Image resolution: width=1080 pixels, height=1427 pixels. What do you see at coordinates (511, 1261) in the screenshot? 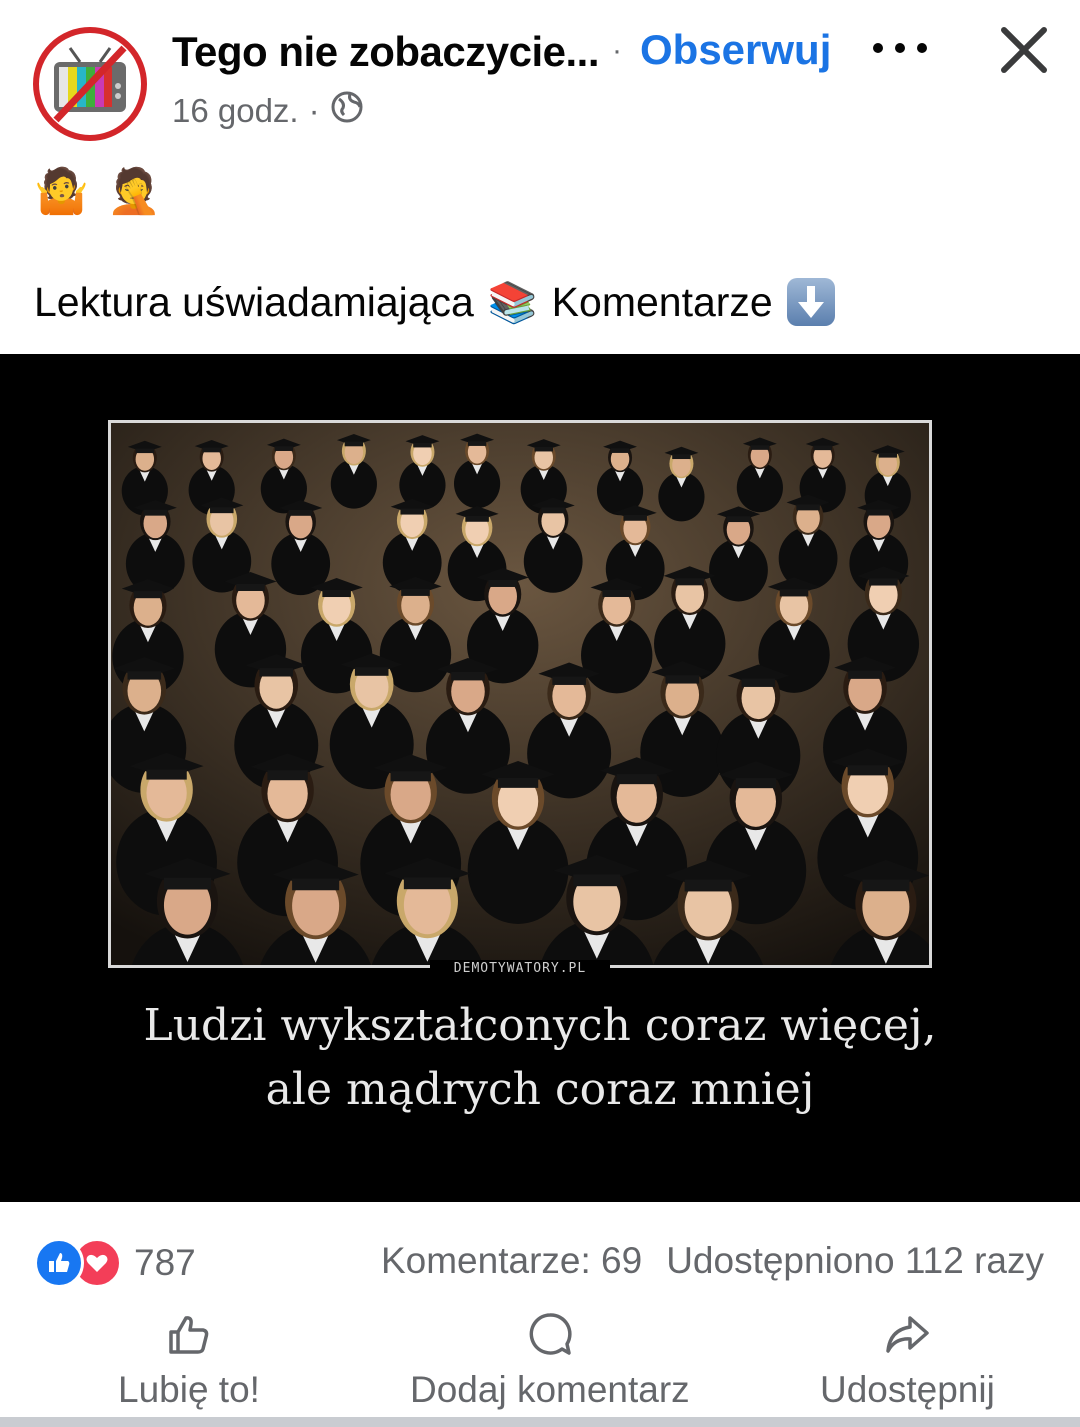
I see `comments-count: Komentarze: 69` at bounding box center [511, 1261].